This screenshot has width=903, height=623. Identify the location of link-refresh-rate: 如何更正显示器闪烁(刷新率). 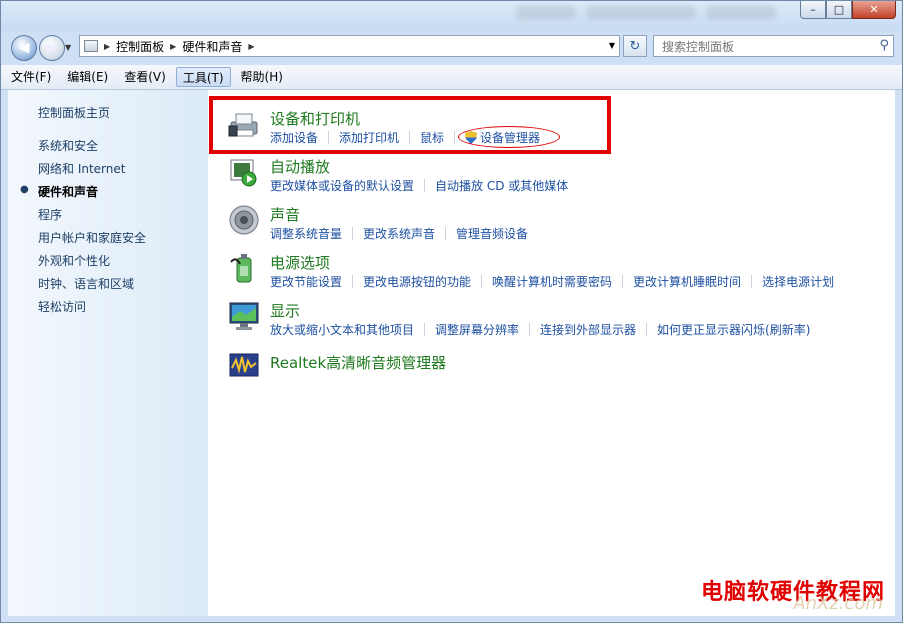
(733, 329).